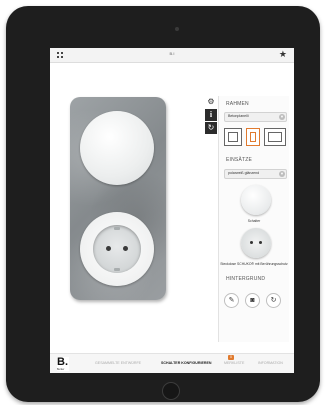  I want to click on switch-insert-thumbnail, so click(256, 200).